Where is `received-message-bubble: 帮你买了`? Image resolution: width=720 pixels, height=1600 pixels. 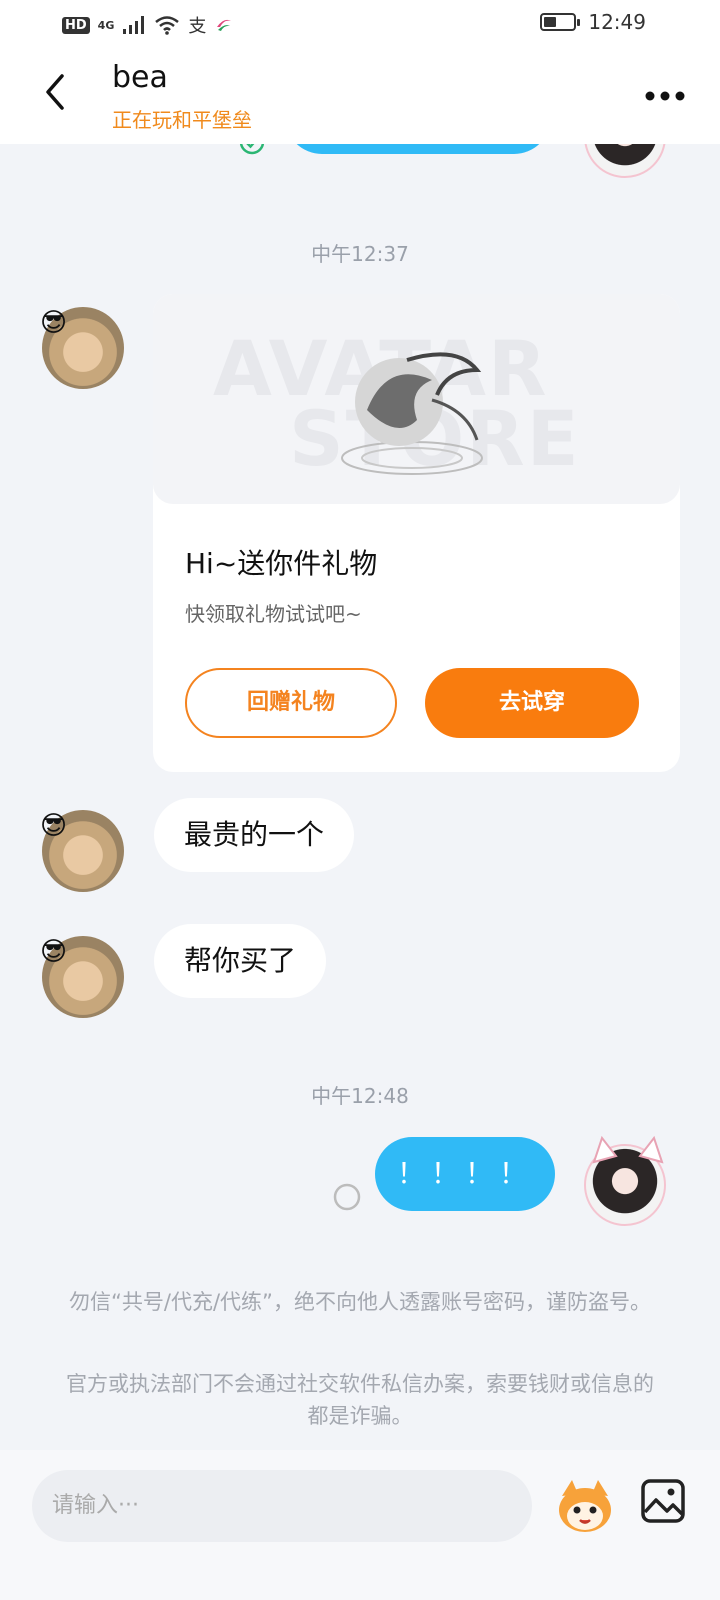 received-message-bubble: 帮你买了 is located at coordinates (240, 961).